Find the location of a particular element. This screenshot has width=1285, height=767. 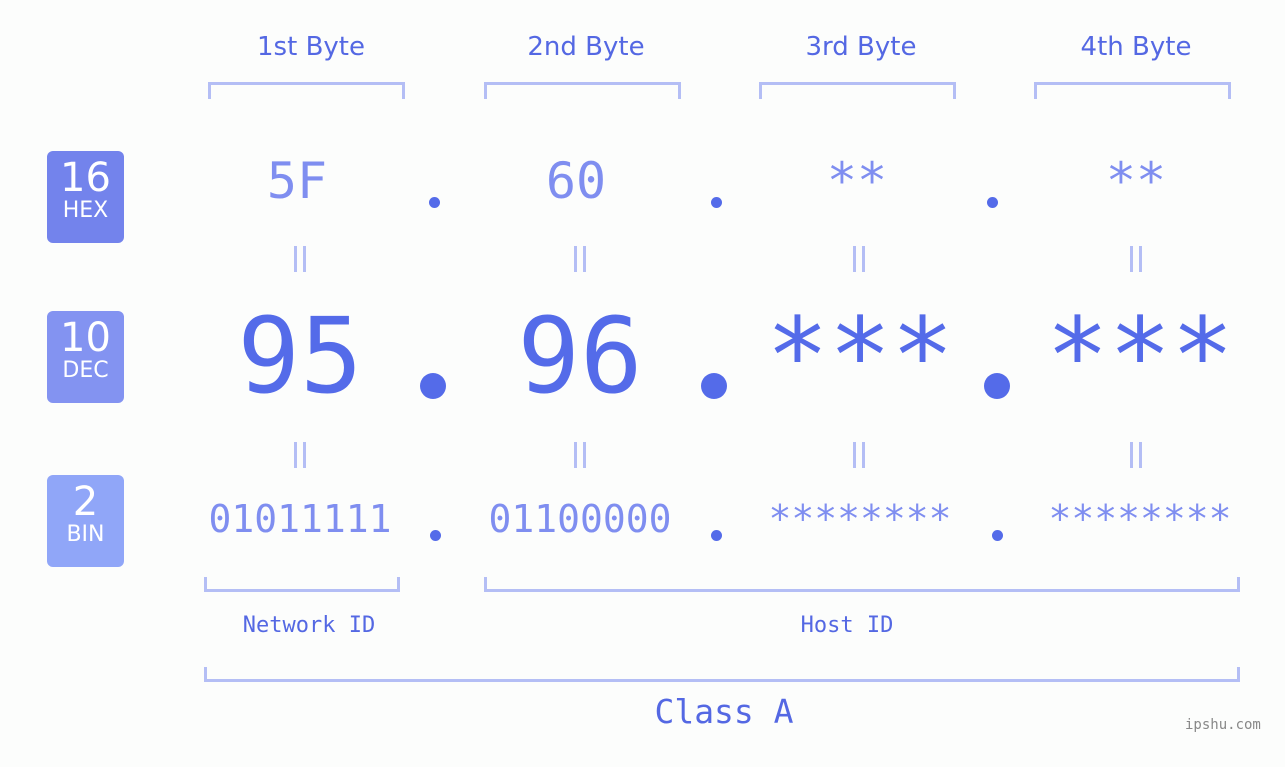

byte-header-3: 3rd Byte is located at coordinates (861, 47).